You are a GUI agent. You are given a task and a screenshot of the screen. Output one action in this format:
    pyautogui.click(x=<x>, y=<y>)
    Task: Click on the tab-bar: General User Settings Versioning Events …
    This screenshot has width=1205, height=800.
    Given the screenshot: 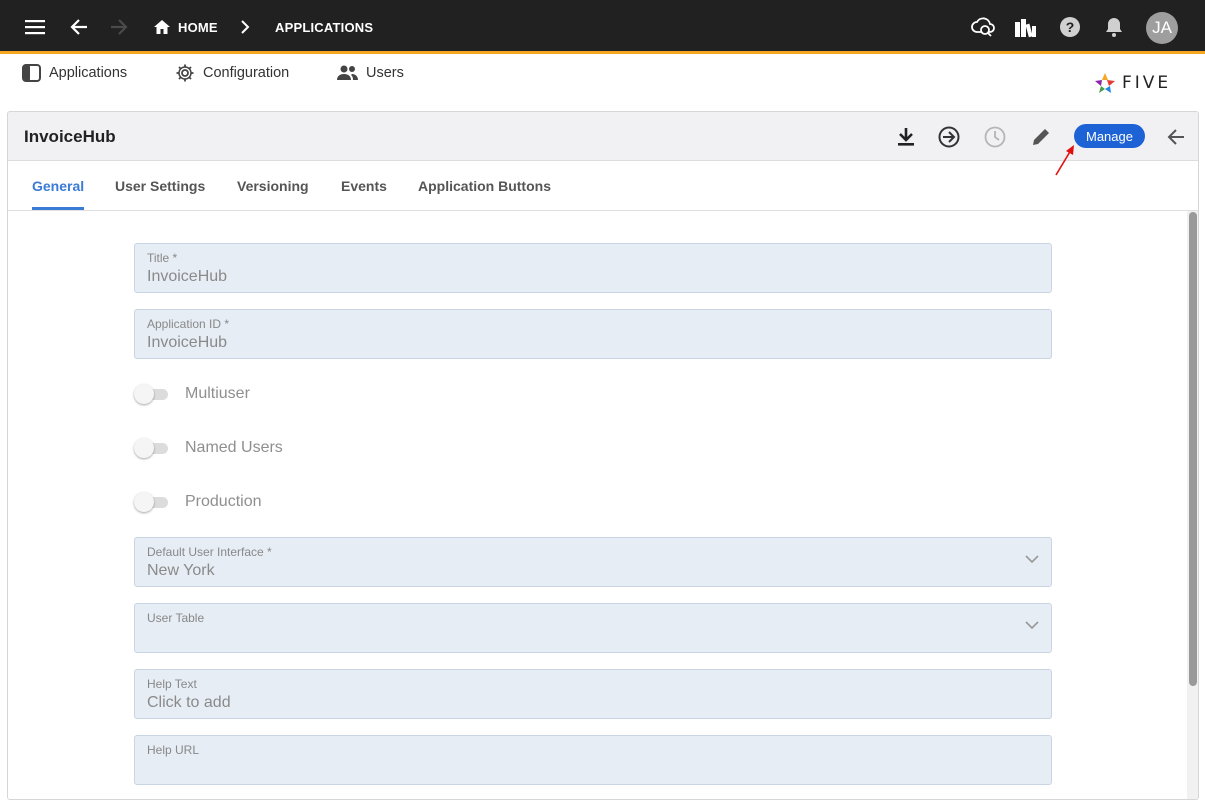 What is the action you would take?
    pyautogui.click(x=603, y=186)
    